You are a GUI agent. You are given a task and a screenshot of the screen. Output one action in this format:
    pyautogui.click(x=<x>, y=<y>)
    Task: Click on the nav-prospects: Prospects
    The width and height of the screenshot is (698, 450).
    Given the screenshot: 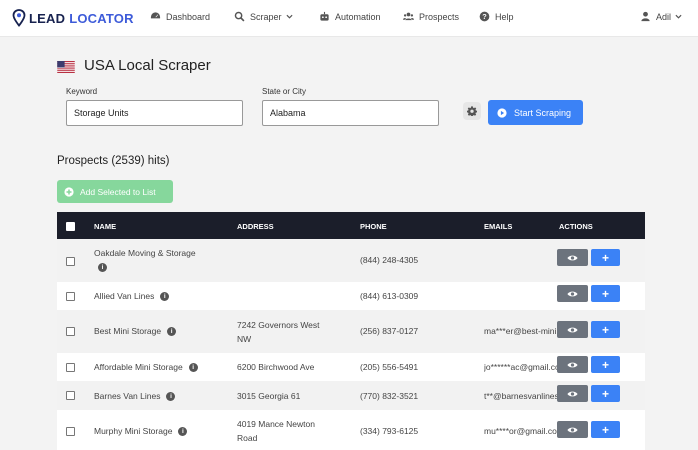 What is the action you would take?
    pyautogui.click(x=431, y=16)
    